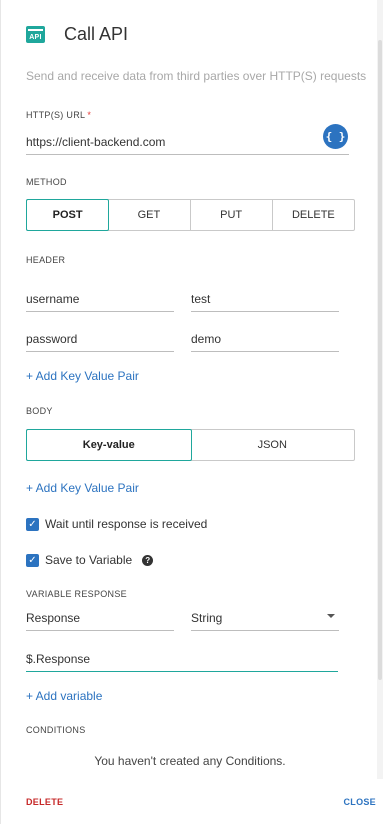 The height and width of the screenshot is (824, 383). I want to click on variable-path-input: $.Response, so click(182, 662).